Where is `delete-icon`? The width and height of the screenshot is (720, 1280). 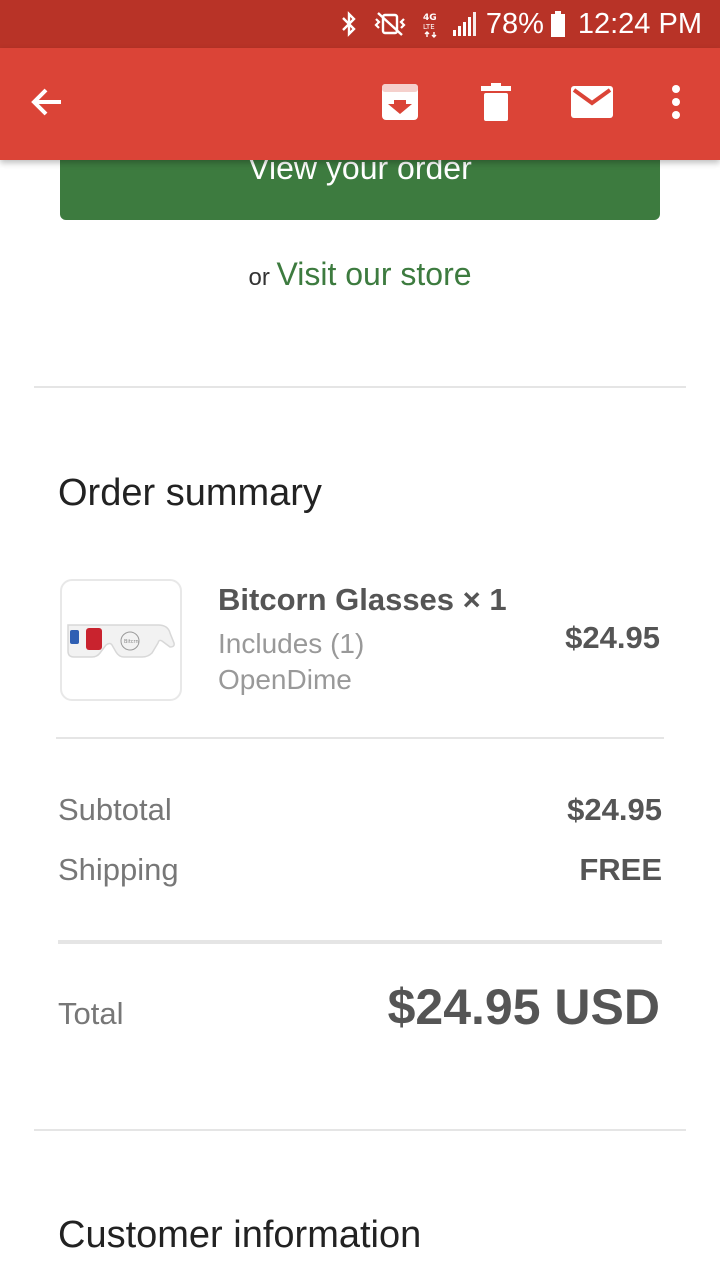
delete-icon is located at coordinates (496, 104).